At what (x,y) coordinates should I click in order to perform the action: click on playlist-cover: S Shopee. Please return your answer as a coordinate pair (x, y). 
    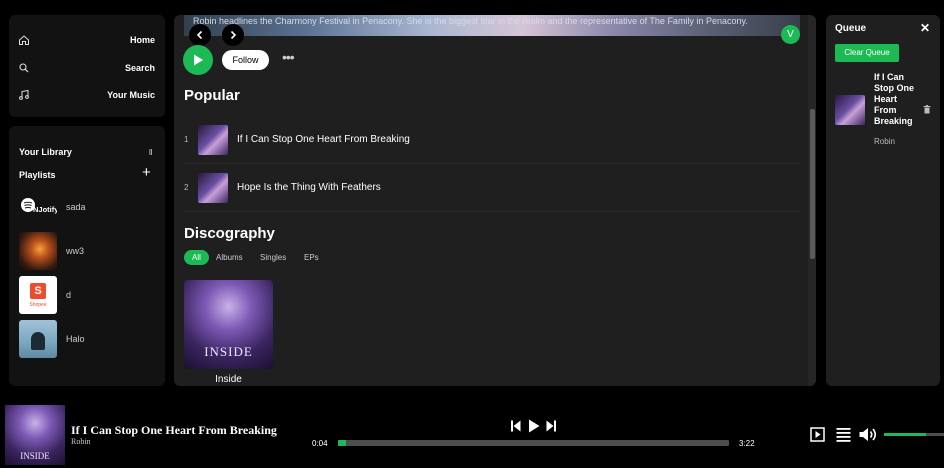
    Looking at the image, I should click on (38, 295).